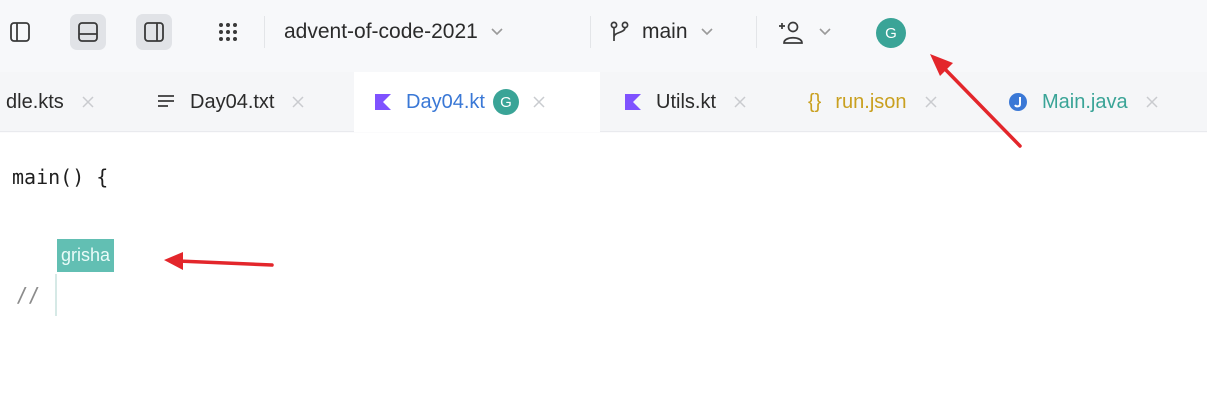  I want to click on collaborator-cursor-label: grisha, so click(86, 255).